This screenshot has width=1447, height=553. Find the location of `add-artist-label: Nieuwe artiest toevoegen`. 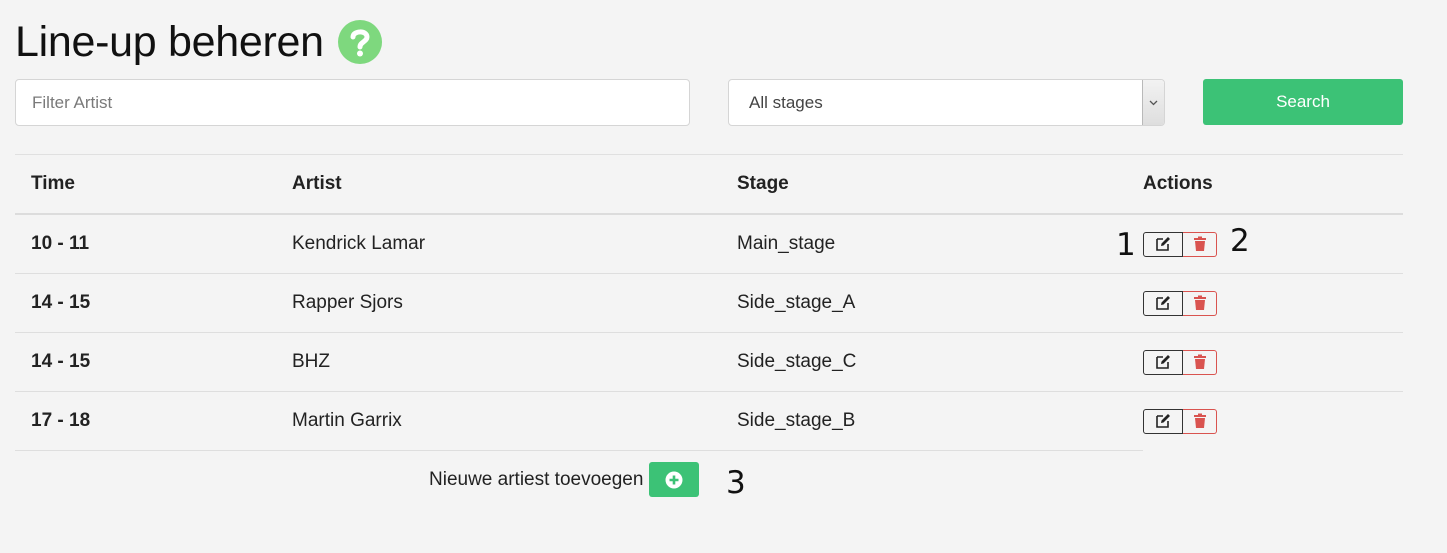

add-artist-label: Nieuwe artiest toevoegen is located at coordinates (536, 479).